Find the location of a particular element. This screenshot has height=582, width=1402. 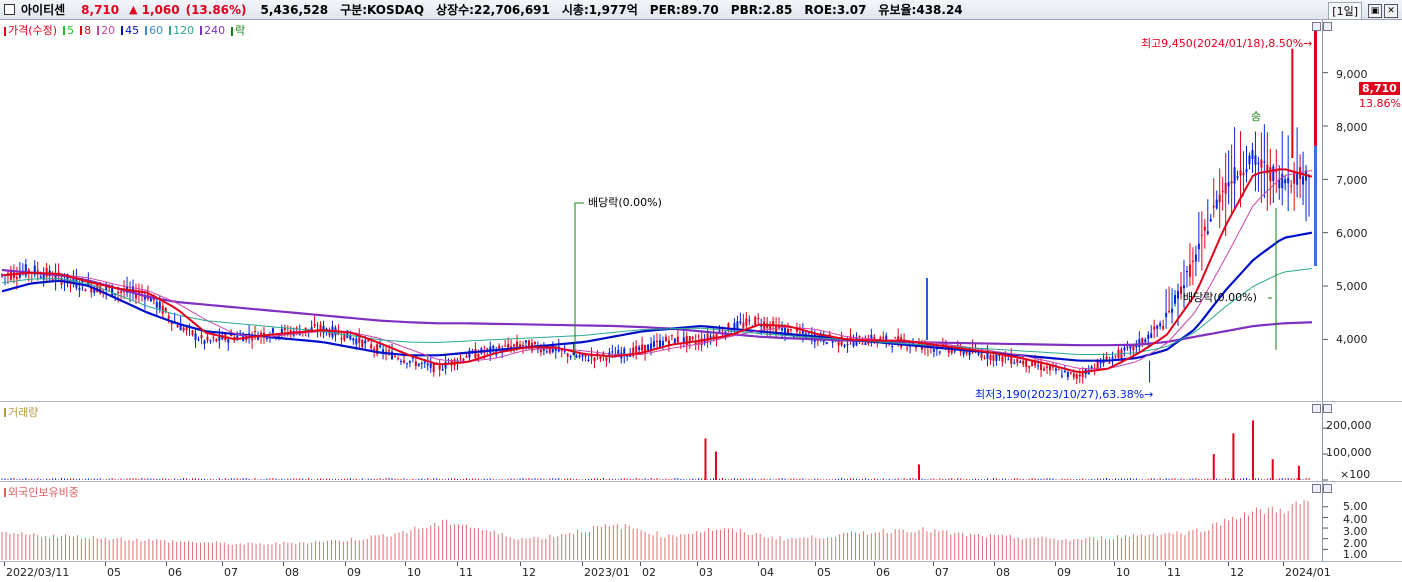

legend-volume-label: 거래량 is located at coordinates (23, 412).